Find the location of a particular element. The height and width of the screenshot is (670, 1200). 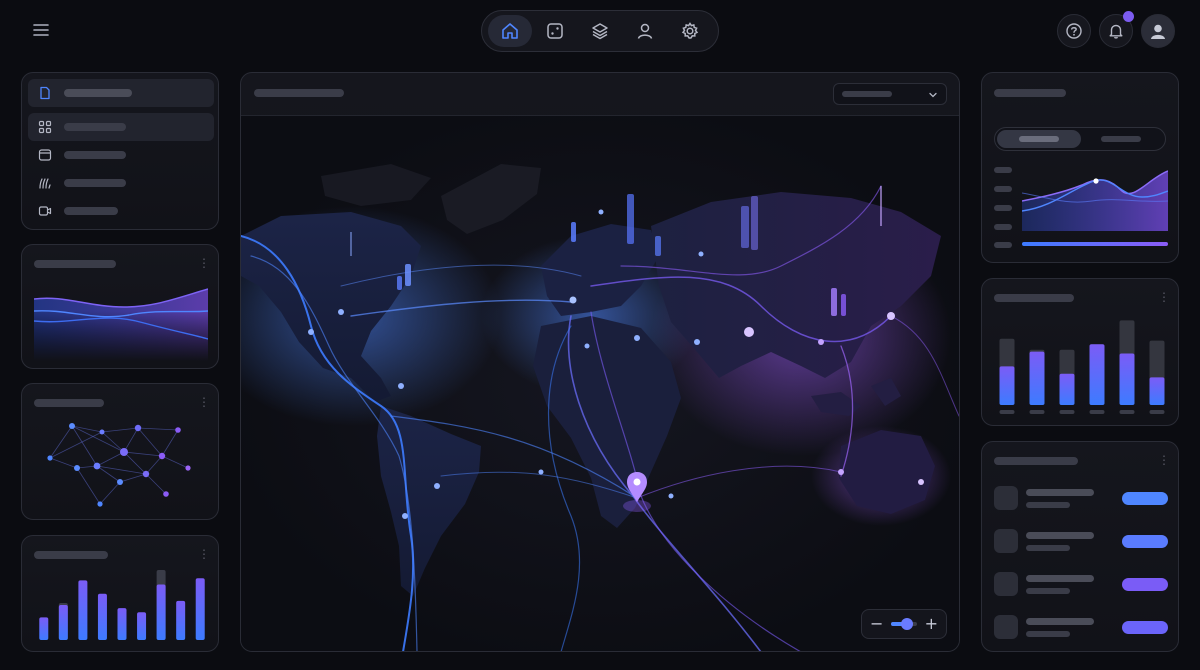

bell-icon is located at coordinates (1116, 31).